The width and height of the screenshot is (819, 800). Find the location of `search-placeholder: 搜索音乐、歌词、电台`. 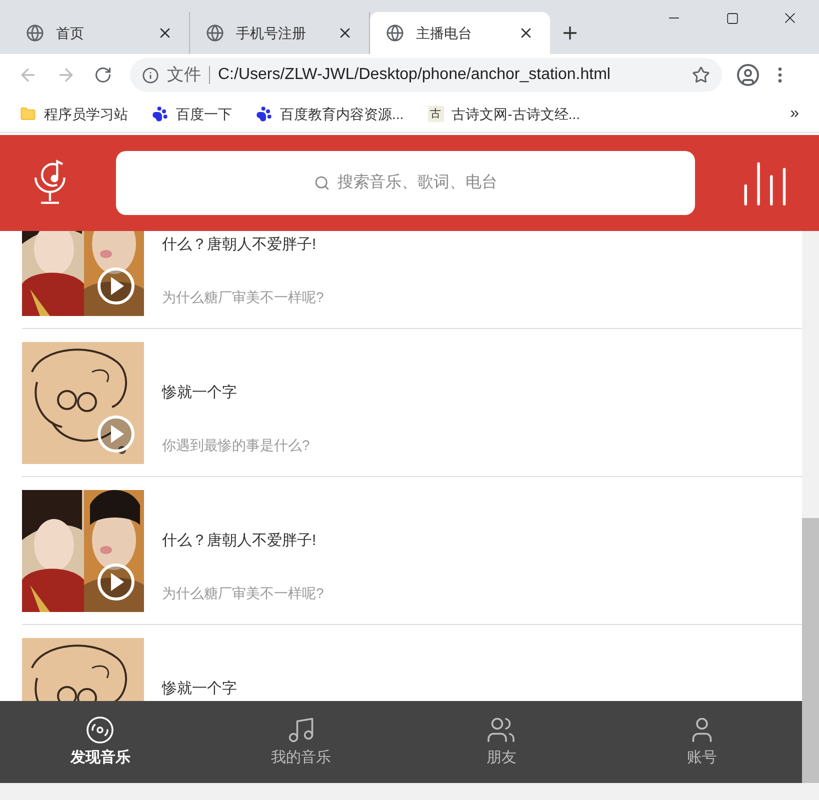

search-placeholder: 搜索音乐、歌词、电台 is located at coordinates (418, 182).